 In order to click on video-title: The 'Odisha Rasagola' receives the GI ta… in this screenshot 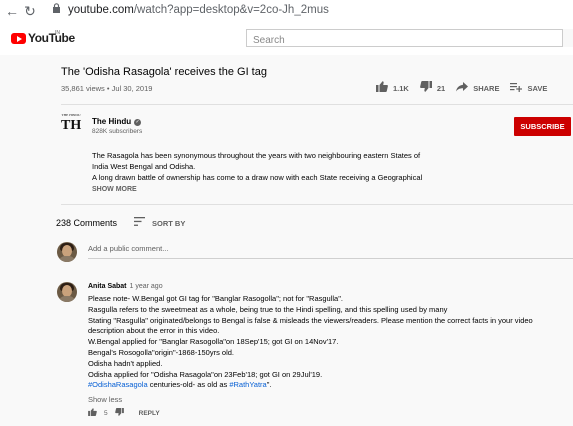, I will do `click(164, 72)`.